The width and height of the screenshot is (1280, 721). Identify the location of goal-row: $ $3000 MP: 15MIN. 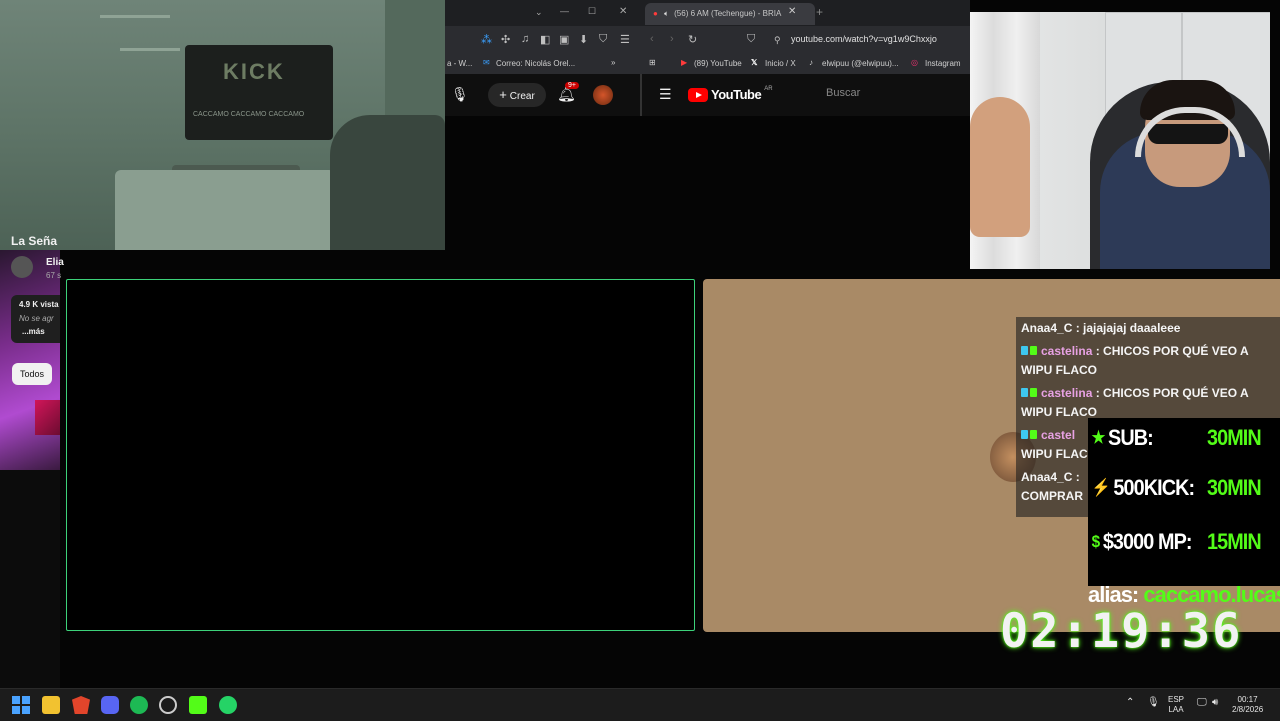
(1175, 542).